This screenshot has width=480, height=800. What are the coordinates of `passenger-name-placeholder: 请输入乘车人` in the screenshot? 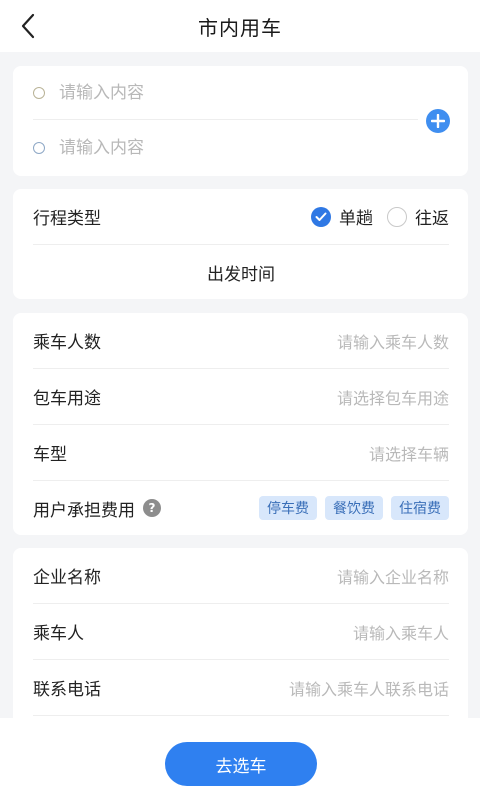 It's located at (400, 633).